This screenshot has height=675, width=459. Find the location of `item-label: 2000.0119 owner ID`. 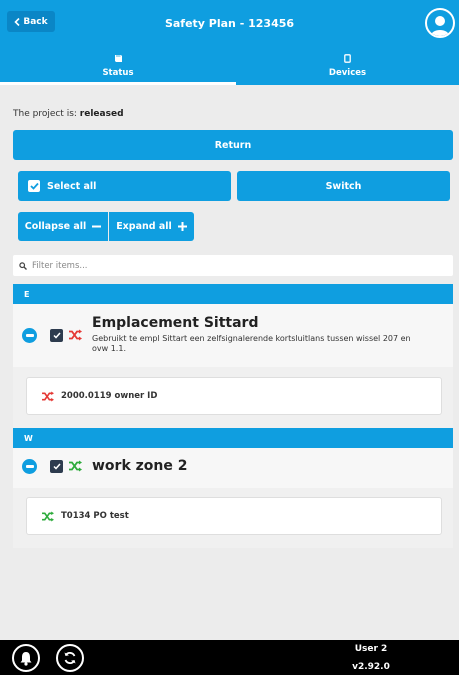

item-label: 2000.0119 owner ID is located at coordinates (109, 396).